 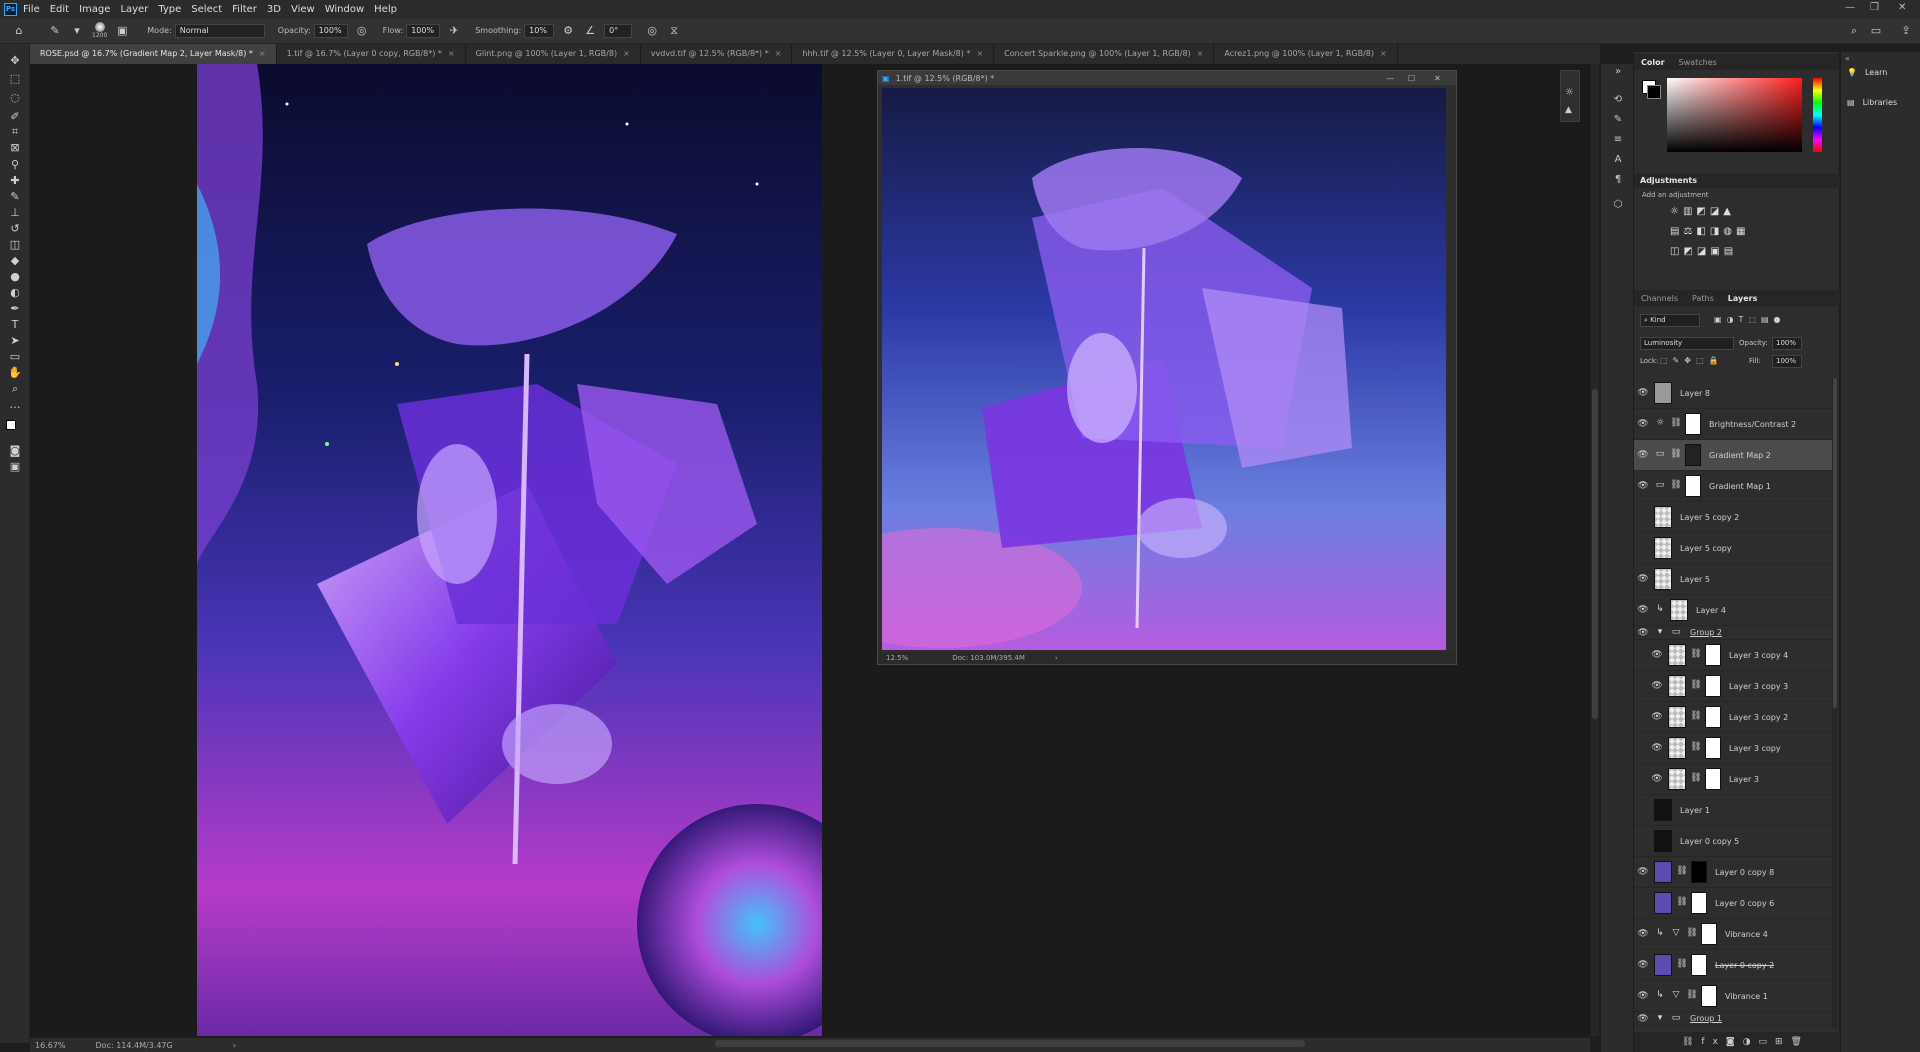 I want to click on tab-glint: Glint.png @ 100% (Layer 1, RGB/8) ×, so click(x=553, y=54).